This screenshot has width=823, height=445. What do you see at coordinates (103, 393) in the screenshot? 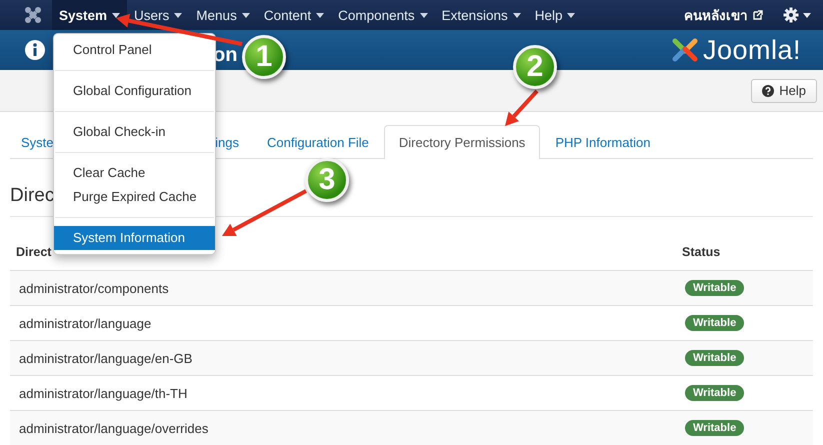
I see `table-cell-text: administrator/language/th-TH` at bounding box center [103, 393].